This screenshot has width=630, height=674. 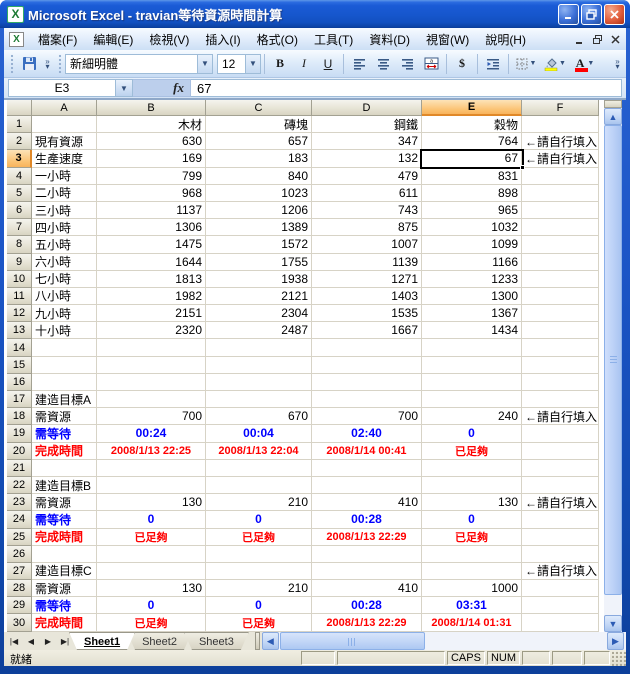 I want to click on cell-F12, so click(x=560, y=314).